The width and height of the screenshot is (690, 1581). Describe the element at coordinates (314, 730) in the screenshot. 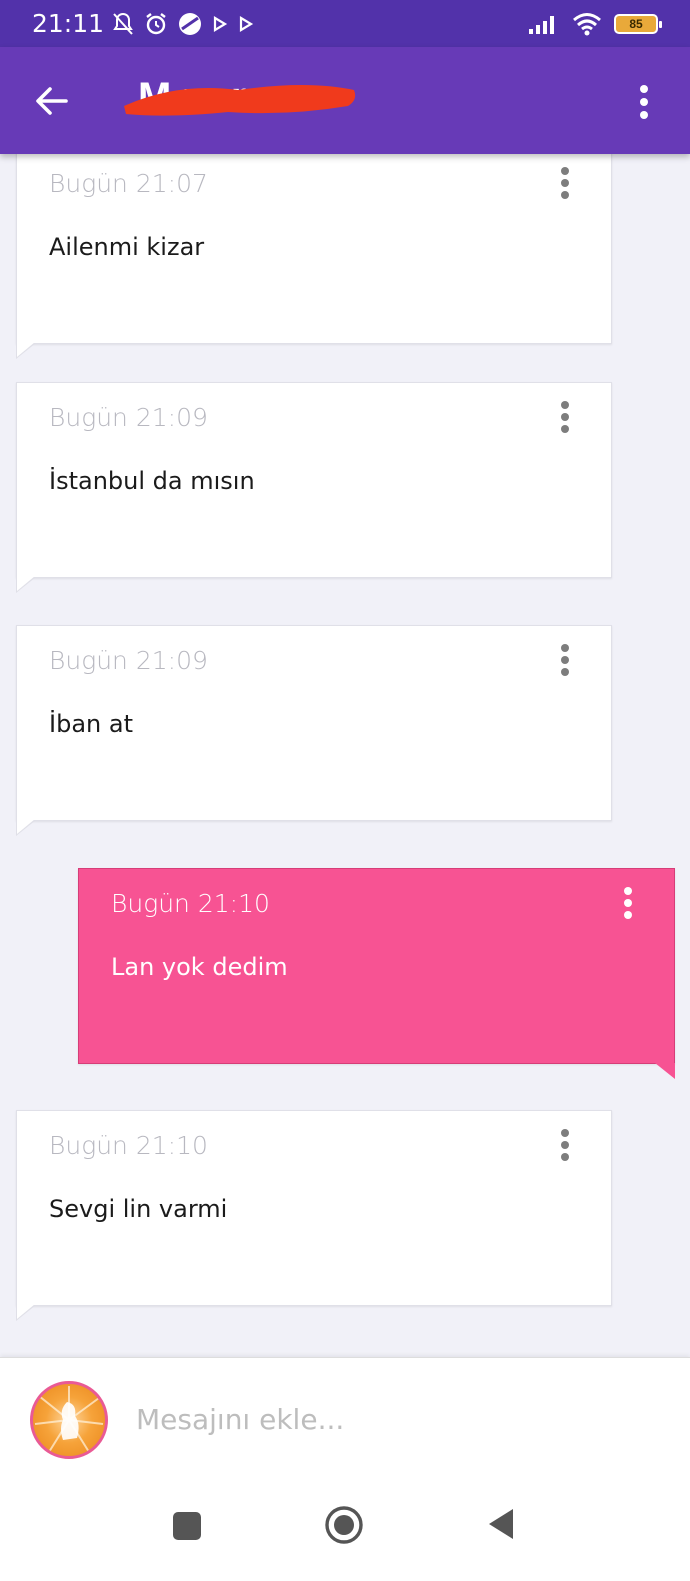

I see `message-bubble-incoming: Bugün 21:09 İban at` at that location.